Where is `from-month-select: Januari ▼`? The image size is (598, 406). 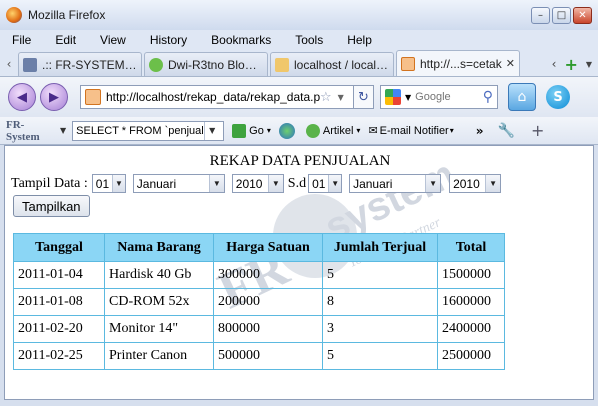
from-month-select: Januari ▼ is located at coordinates (178, 183).